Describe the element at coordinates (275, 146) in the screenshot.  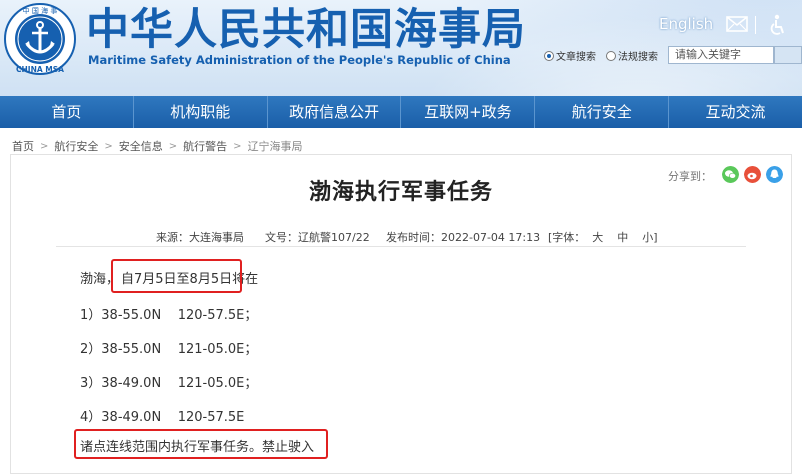
I see `breadcrumb-liaoning: 辽宁海事局` at that location.